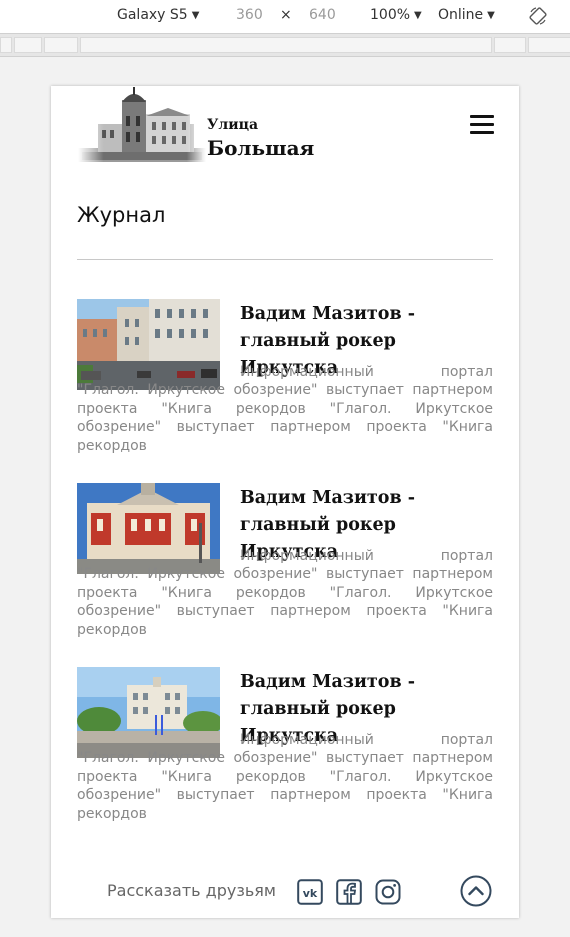 This screenshot has width=570, height=937. I want to click on device-select-label: Galaxy S5, so click(152, 15).